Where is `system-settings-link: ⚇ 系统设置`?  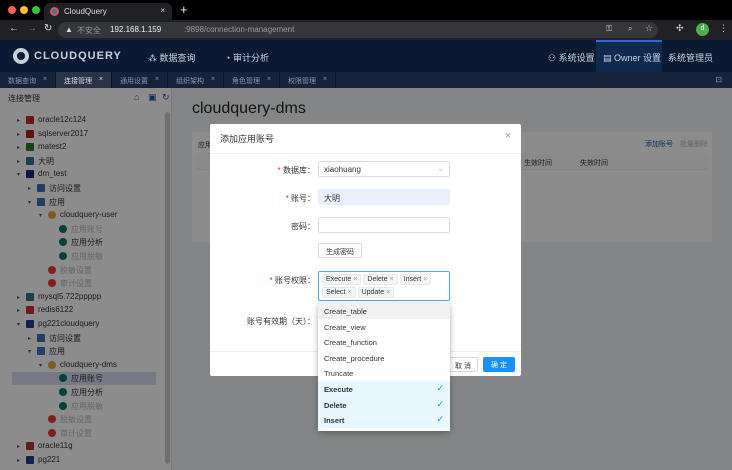 system-settings-link: ⚇ 系统设置 is located at coordinates (571, 57).